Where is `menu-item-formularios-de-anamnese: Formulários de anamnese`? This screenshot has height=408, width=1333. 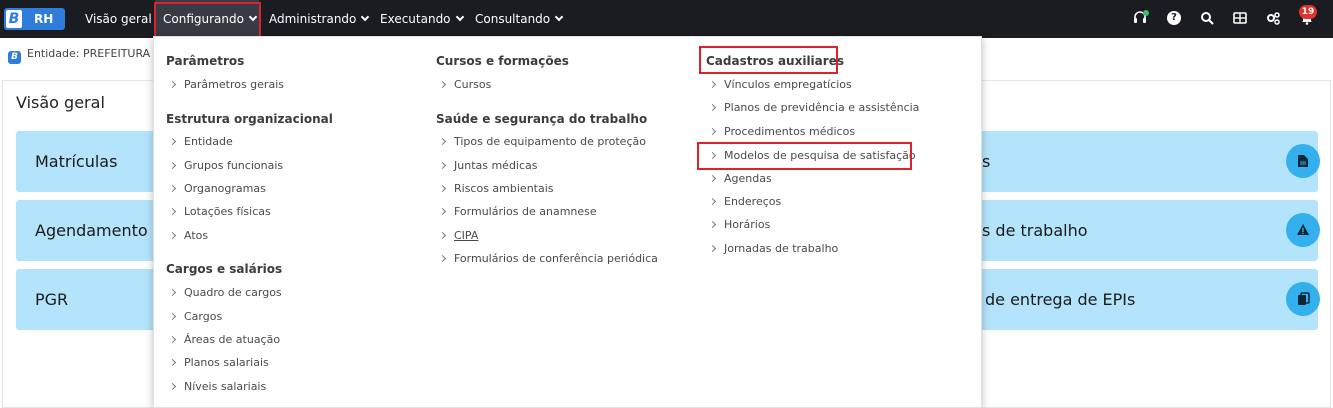 menu-item-formularios-de-anamnese: Formulários de anamnese is located at coordinates (517, 211).